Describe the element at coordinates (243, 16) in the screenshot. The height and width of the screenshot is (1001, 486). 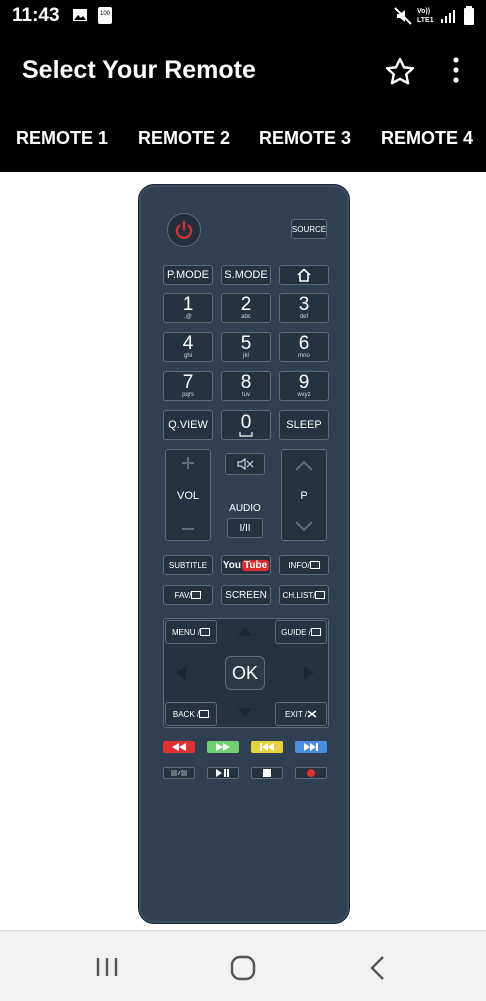
I see `status-bar: 11:43 100 Vo)) LTE1` at that location.